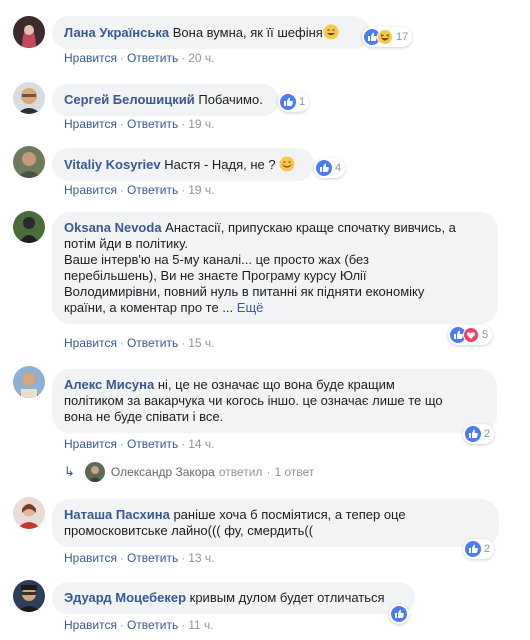  What do you see at coordinates (250, 307) in the screenshot?
I see `see-more-link: Ещё` at bounding box center [250, 307].